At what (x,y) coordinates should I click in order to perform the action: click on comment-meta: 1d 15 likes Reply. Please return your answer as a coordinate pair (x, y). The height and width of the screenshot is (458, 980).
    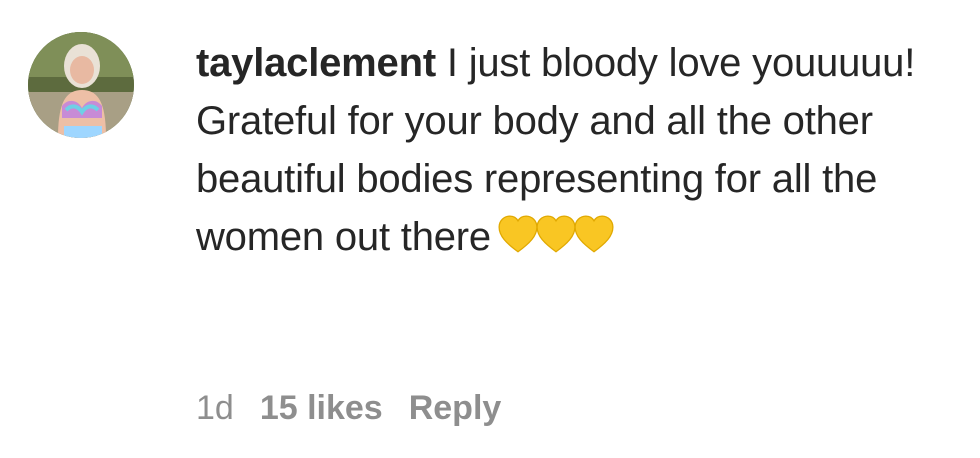
    Looking at the image, I should click on (348, 408).